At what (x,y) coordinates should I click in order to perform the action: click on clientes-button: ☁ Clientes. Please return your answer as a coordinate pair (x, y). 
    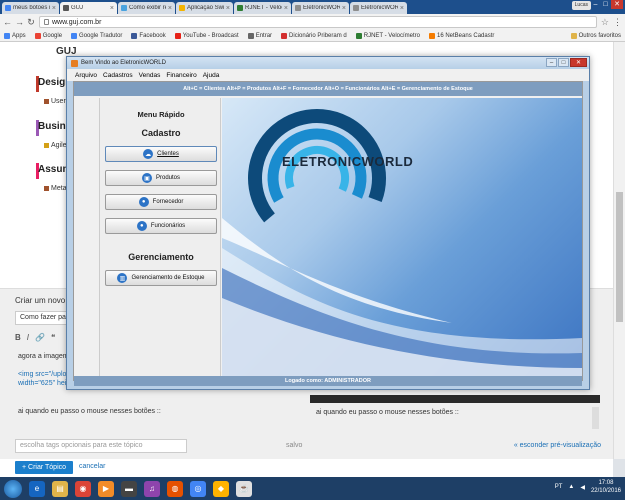
    Looking at the image, I should click on (161, 154).